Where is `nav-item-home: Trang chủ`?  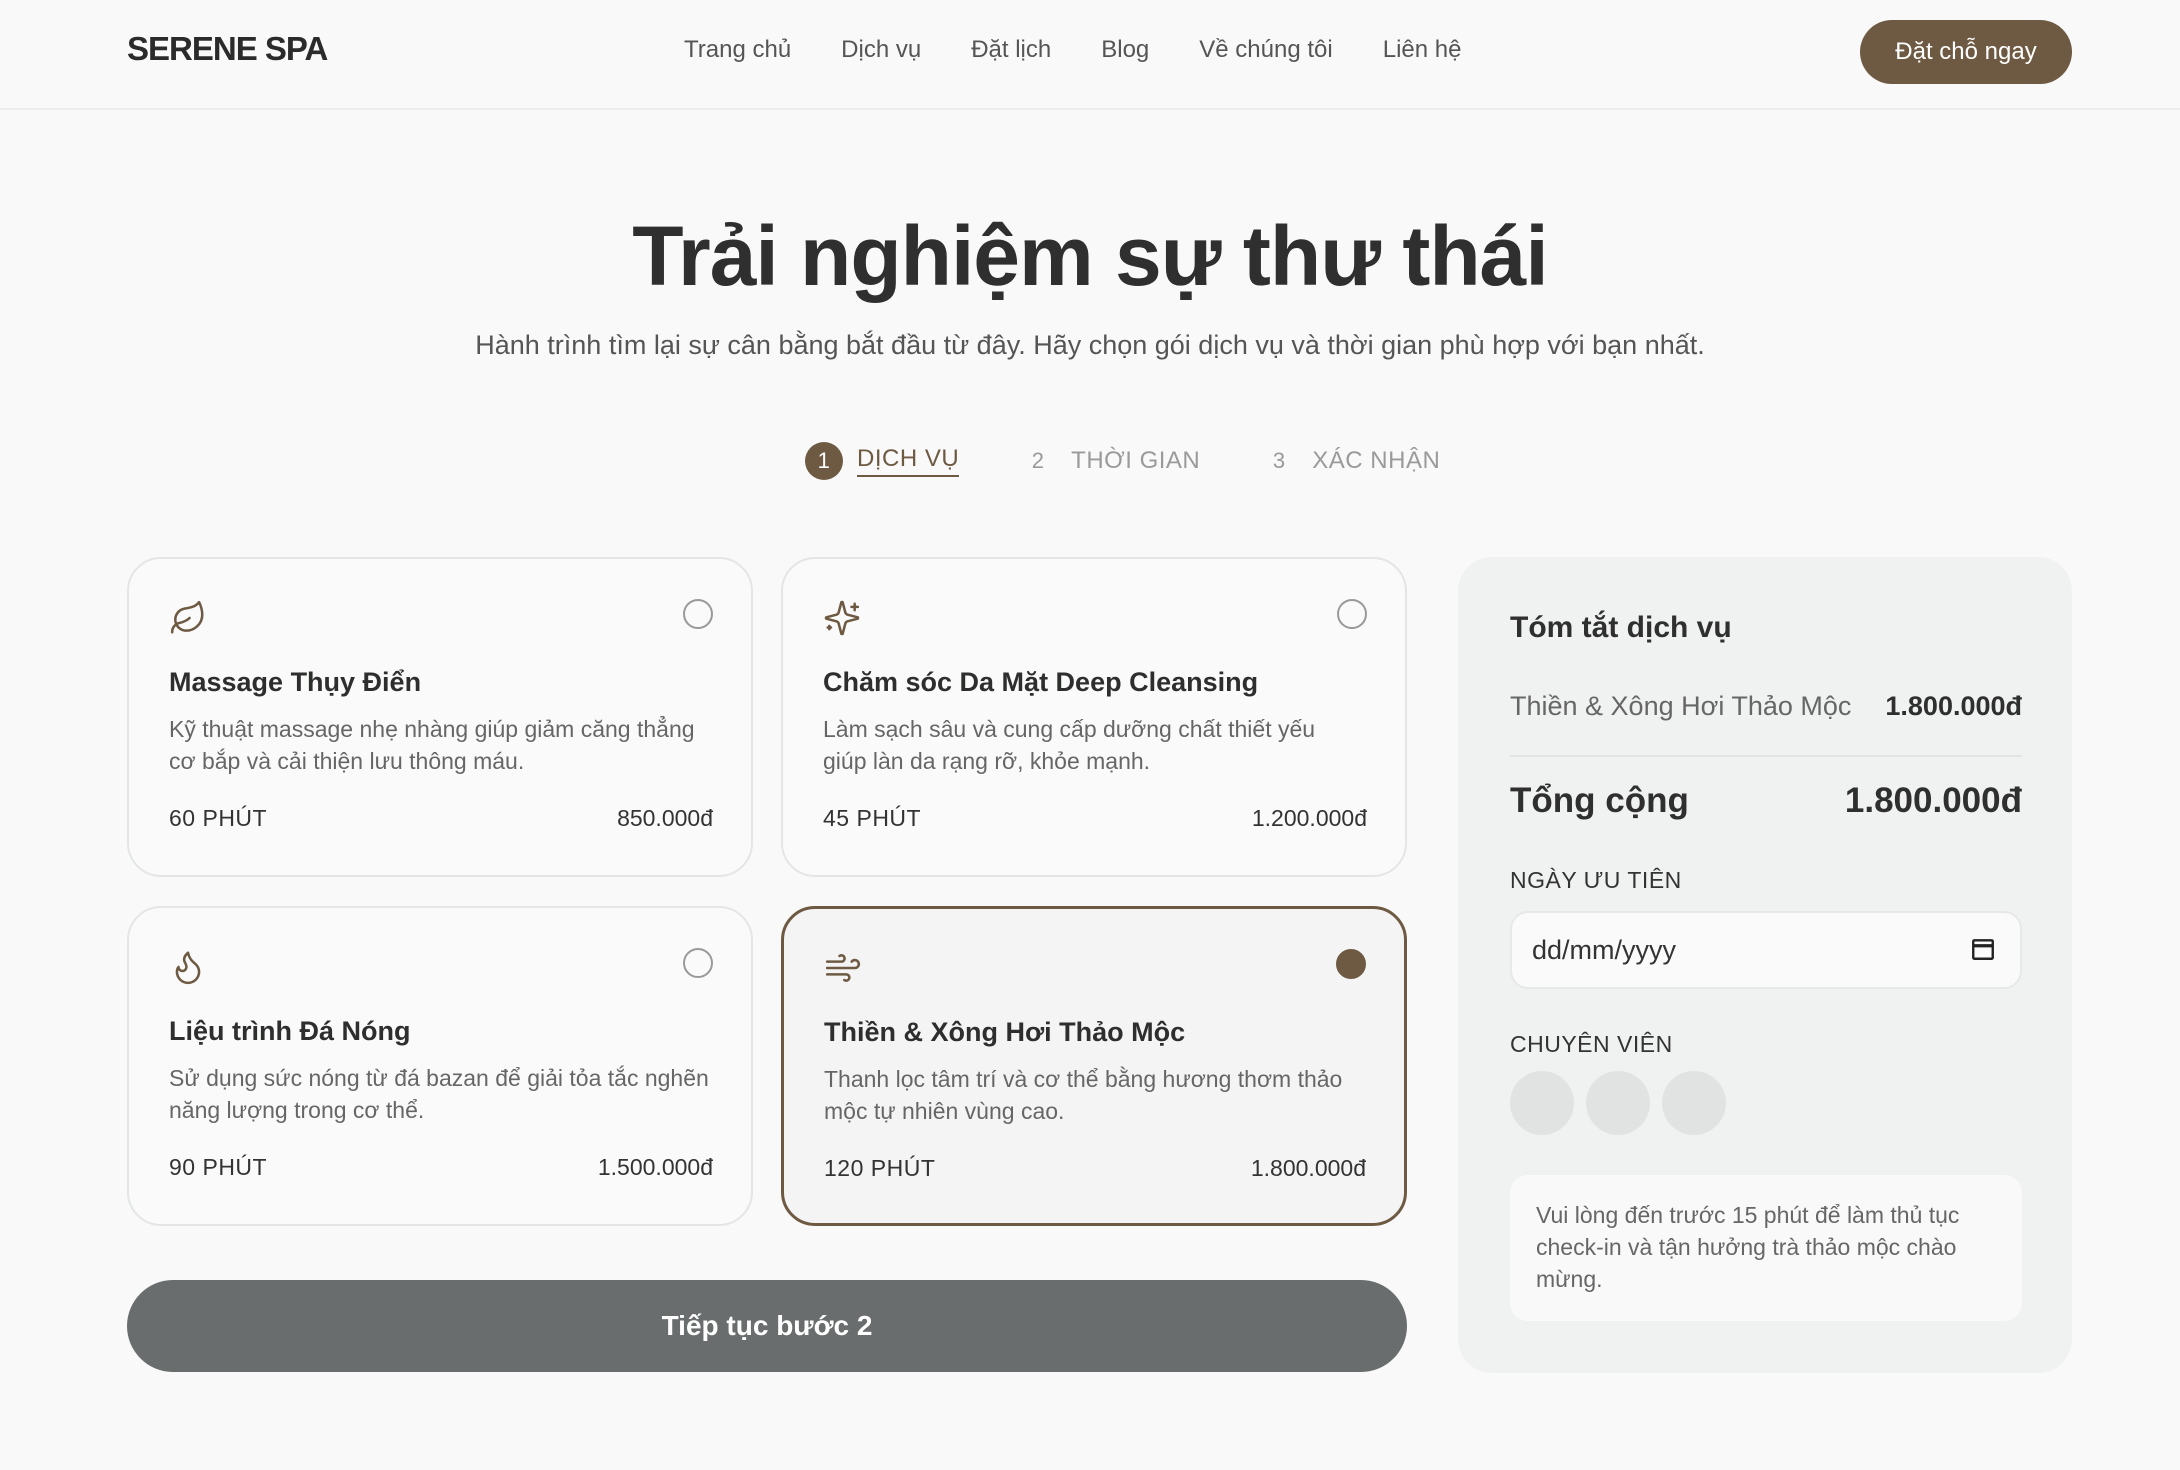 nav-item-home: Trang chủ is located at coordinates (737, 50).